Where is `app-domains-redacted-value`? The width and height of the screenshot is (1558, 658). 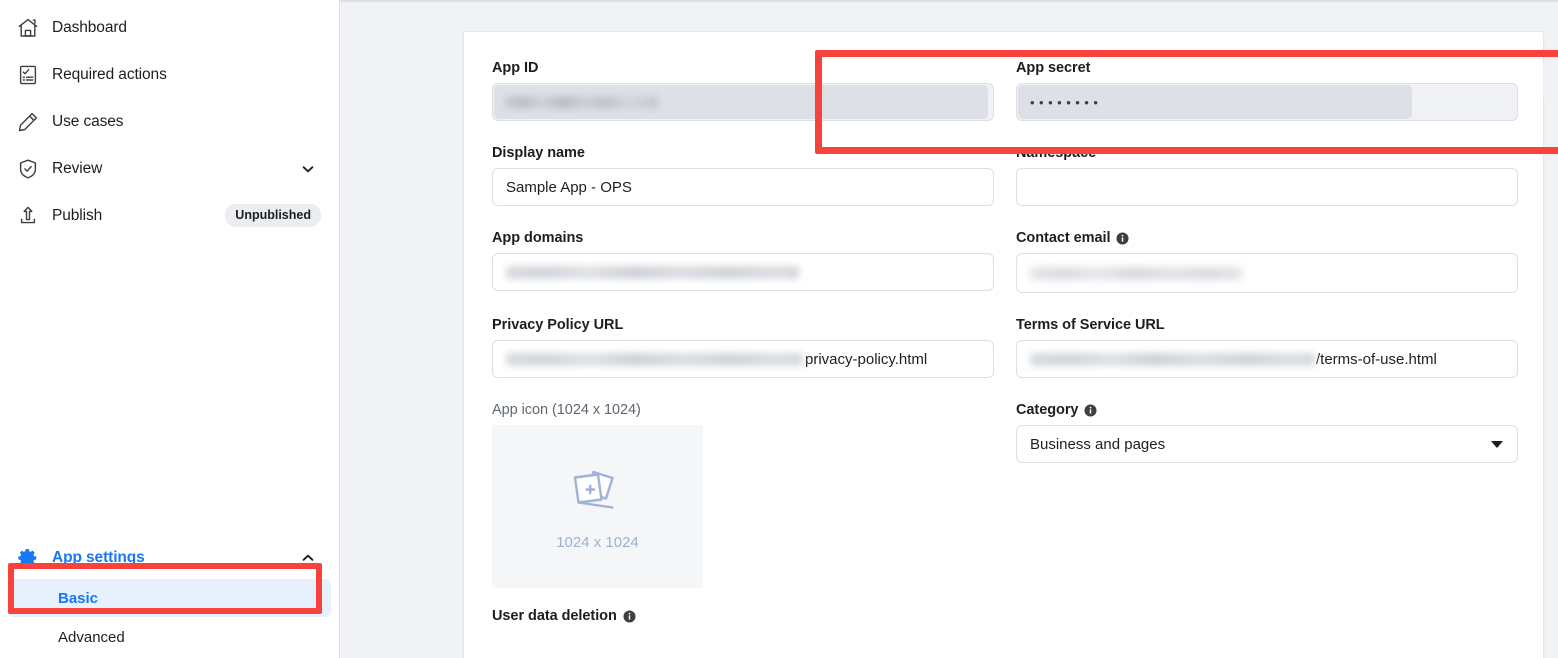
app-domains-redacted-value is located at coordinates (652, 272).